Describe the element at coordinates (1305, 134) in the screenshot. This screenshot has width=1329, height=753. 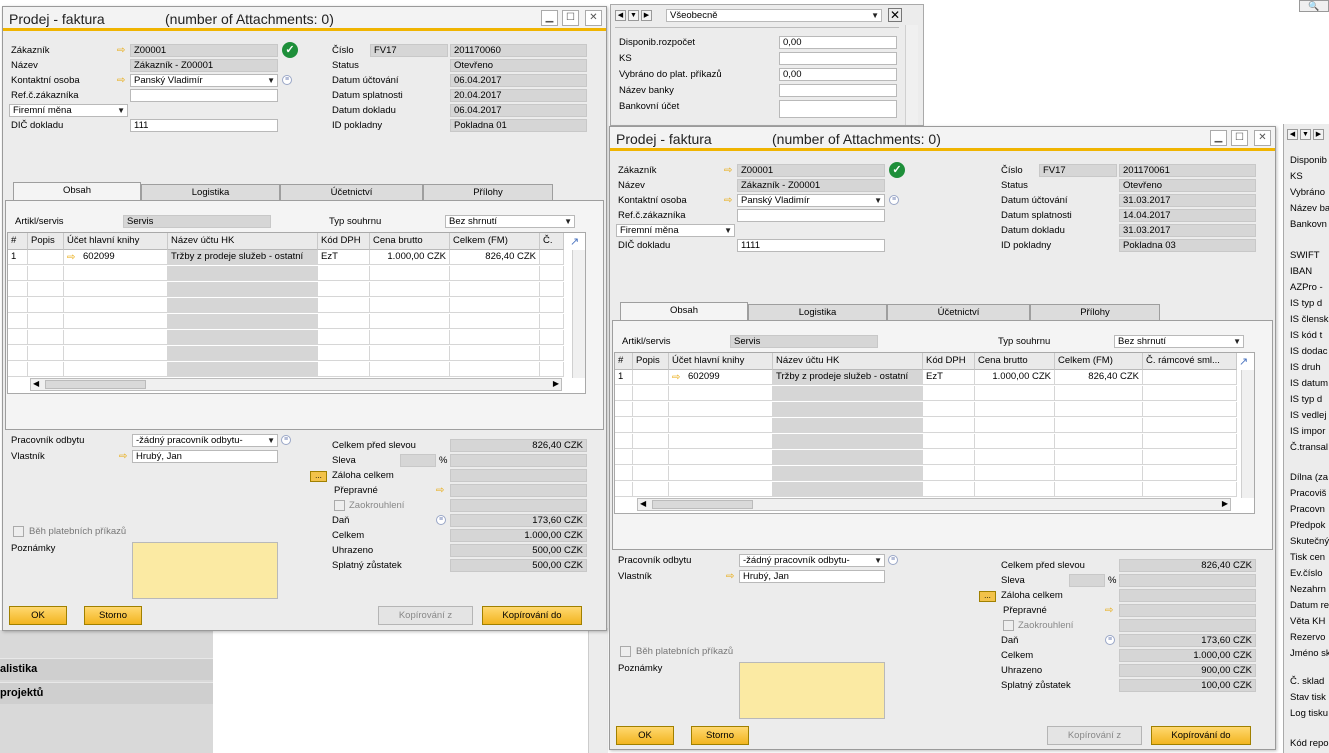
I see `nav-down-icon: ▼` at that location.